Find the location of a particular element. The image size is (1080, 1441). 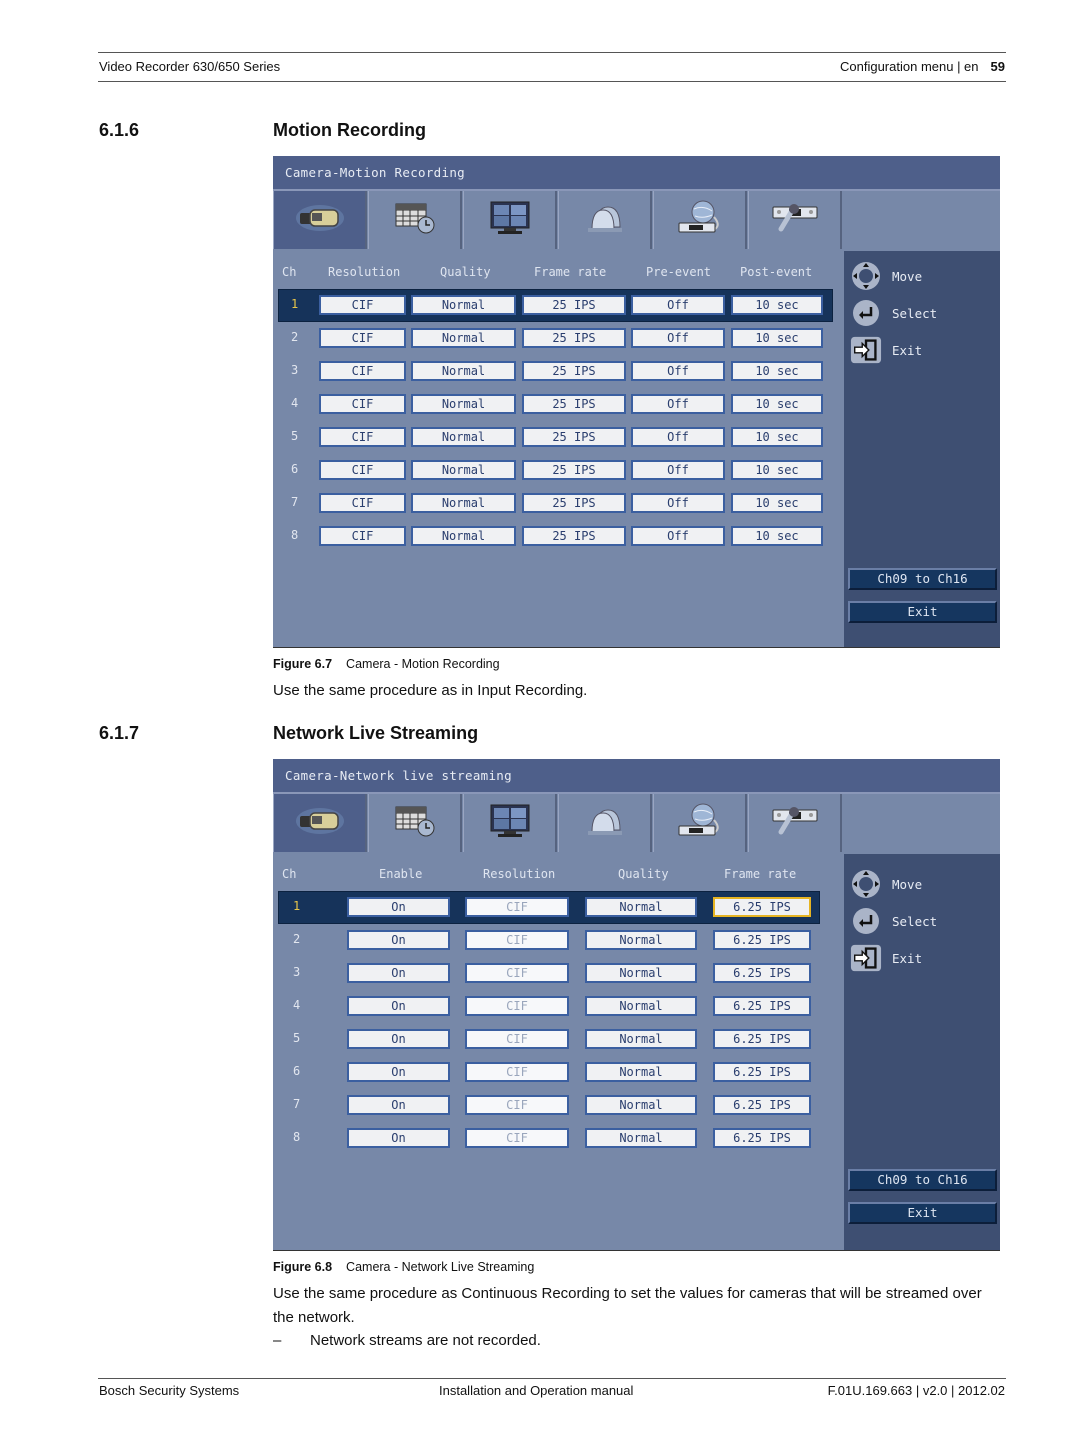

camera-icon is located at coordinates (320, 220).